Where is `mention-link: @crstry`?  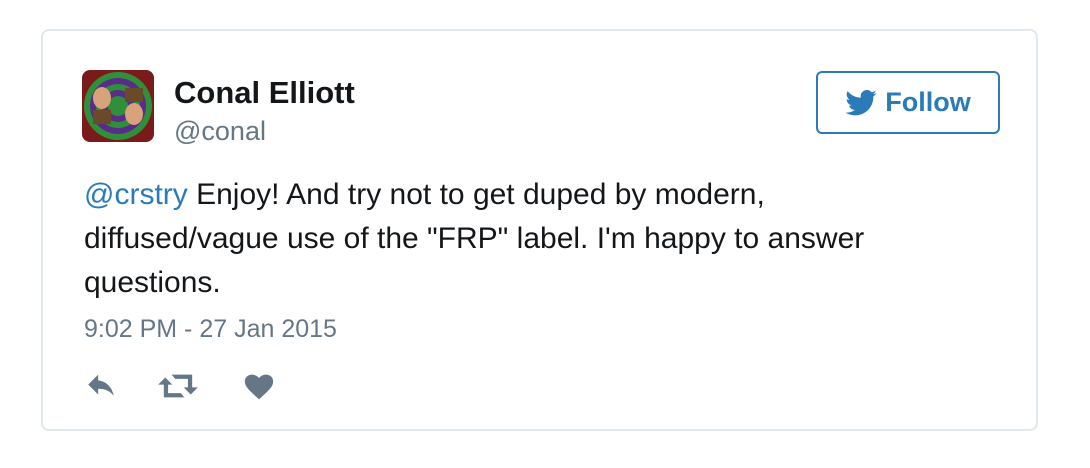 mention-link: @crstry is located at coordinates (136, 194).